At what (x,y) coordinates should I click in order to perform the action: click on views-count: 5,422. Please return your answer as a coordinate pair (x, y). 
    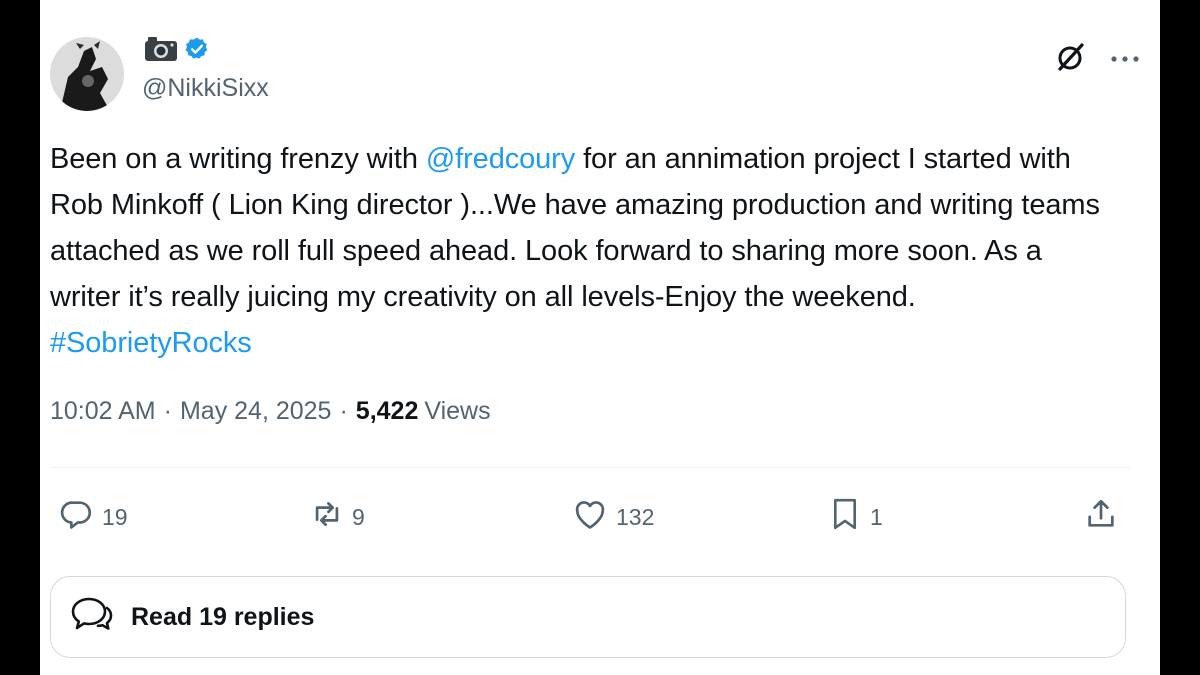
    Looking at the image, I should click on (387, 411).